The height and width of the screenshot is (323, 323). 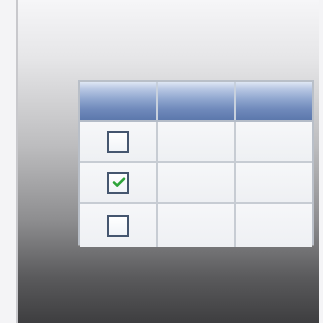 I want to click on checkmark-icon, so click(x=119, y=182).